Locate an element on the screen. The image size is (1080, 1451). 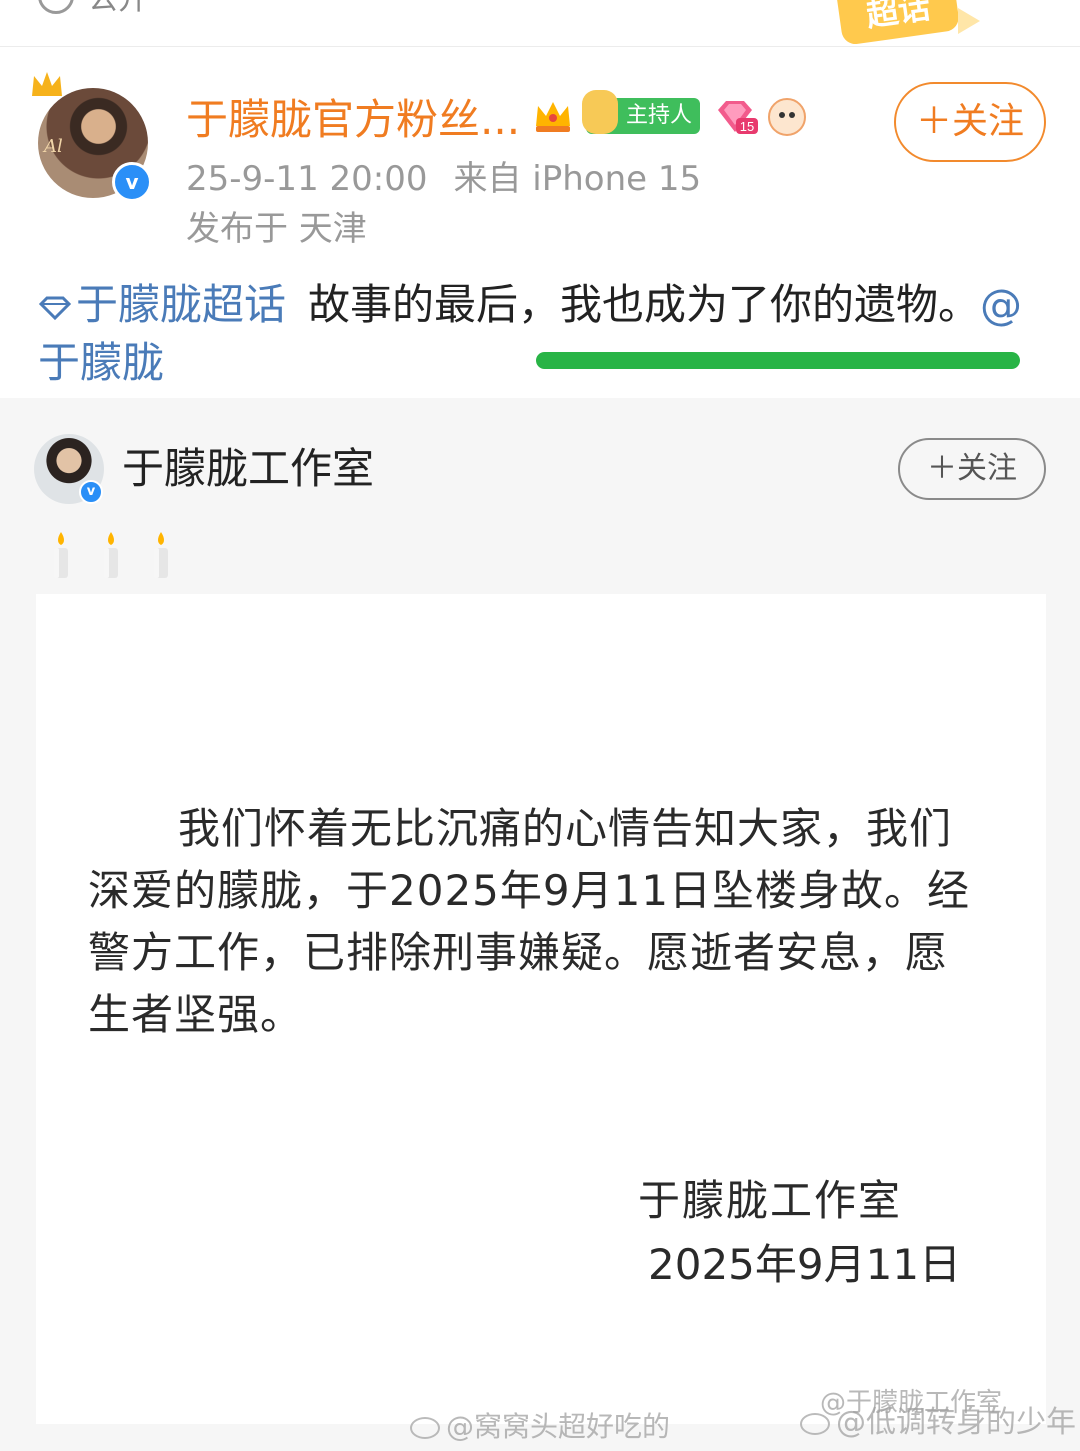
globe-icon is located at coordinates (56, 7).